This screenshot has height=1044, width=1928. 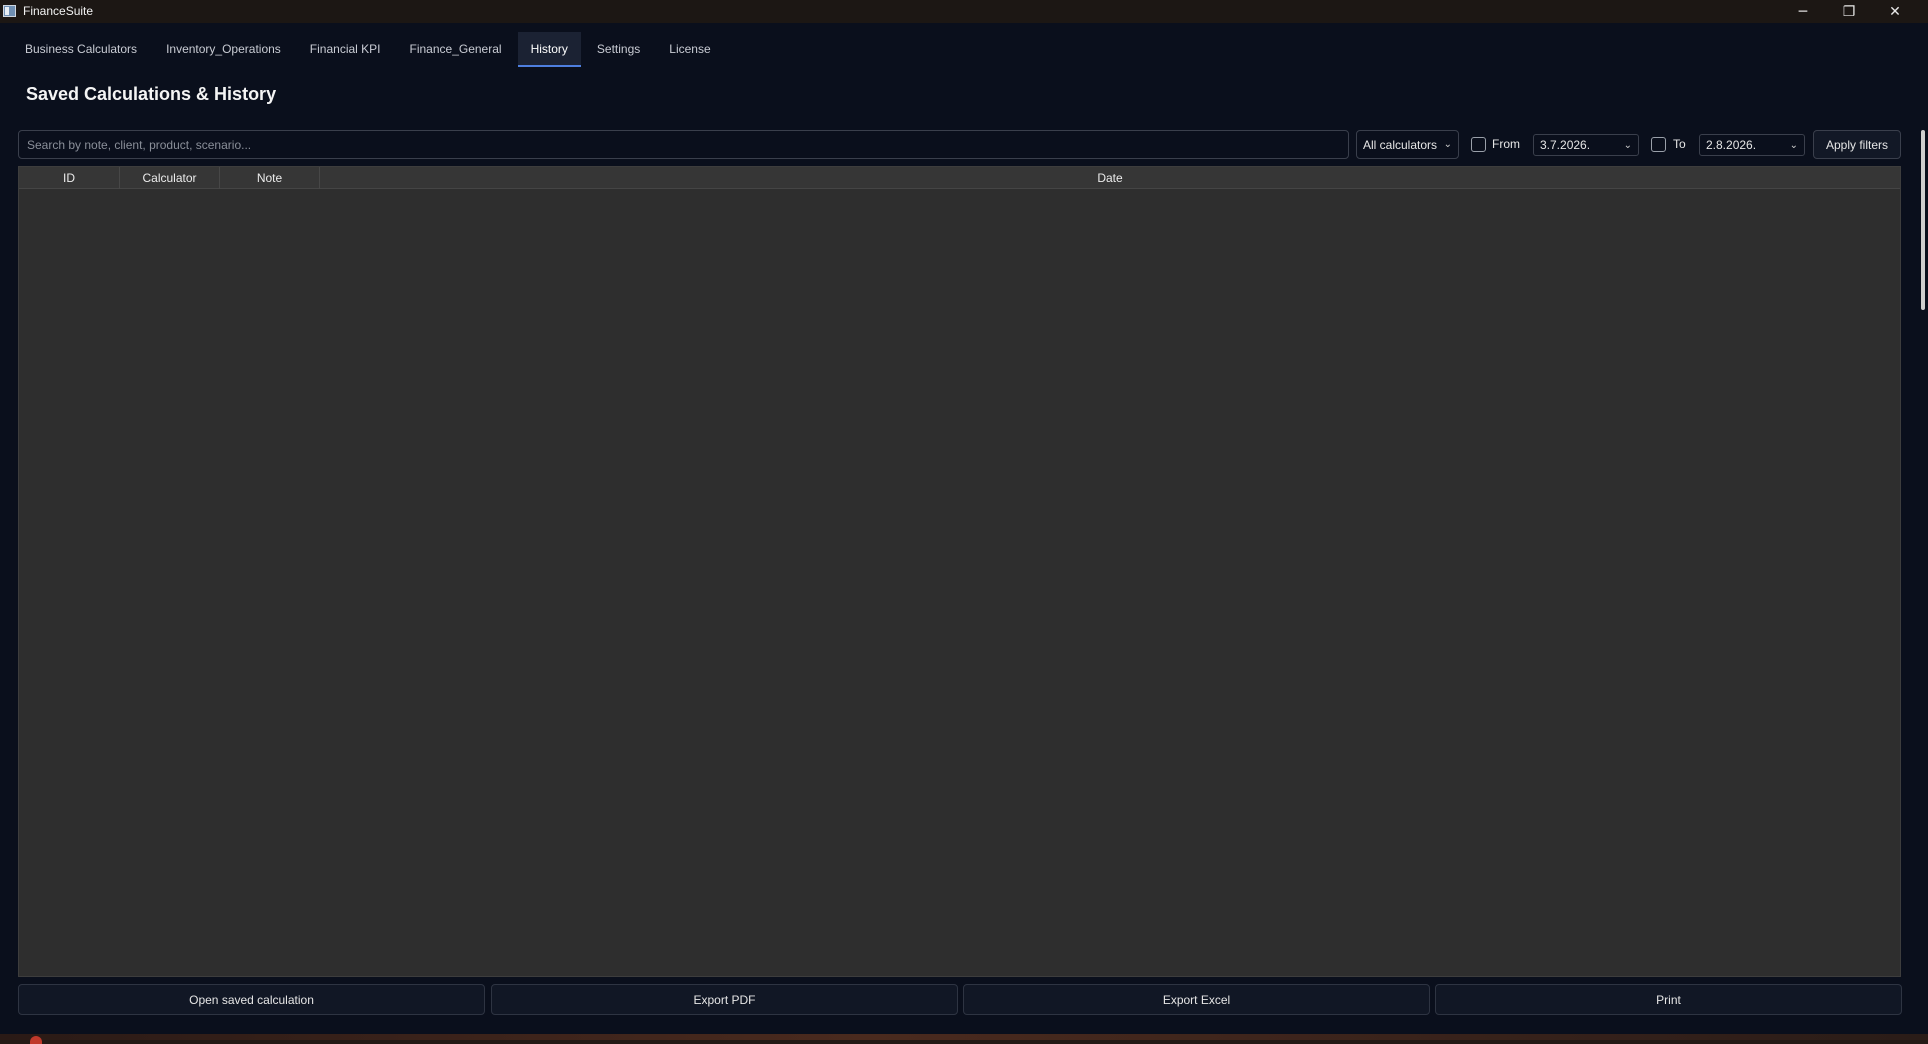 I want to click on tab-finance-general: Finance_General, so click(x=456, y=49).